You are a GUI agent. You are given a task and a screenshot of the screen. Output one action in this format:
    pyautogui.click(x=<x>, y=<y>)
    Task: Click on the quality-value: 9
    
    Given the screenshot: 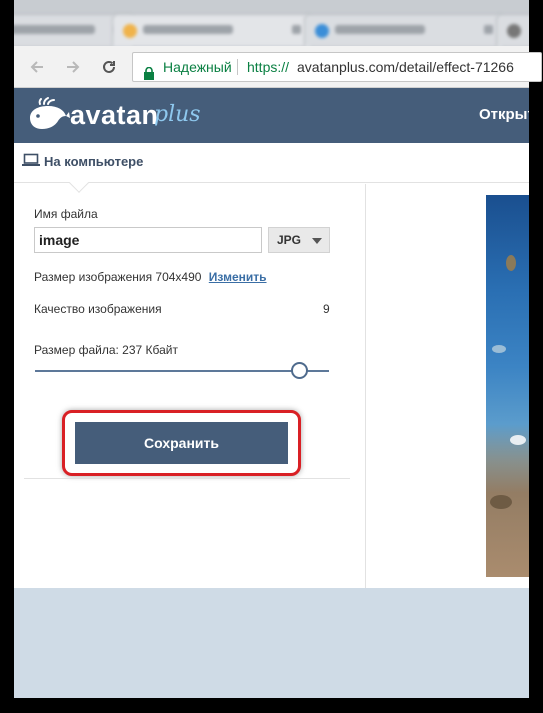 What is the action you would take?
    pyautogui.click(x=326, y=309)
    